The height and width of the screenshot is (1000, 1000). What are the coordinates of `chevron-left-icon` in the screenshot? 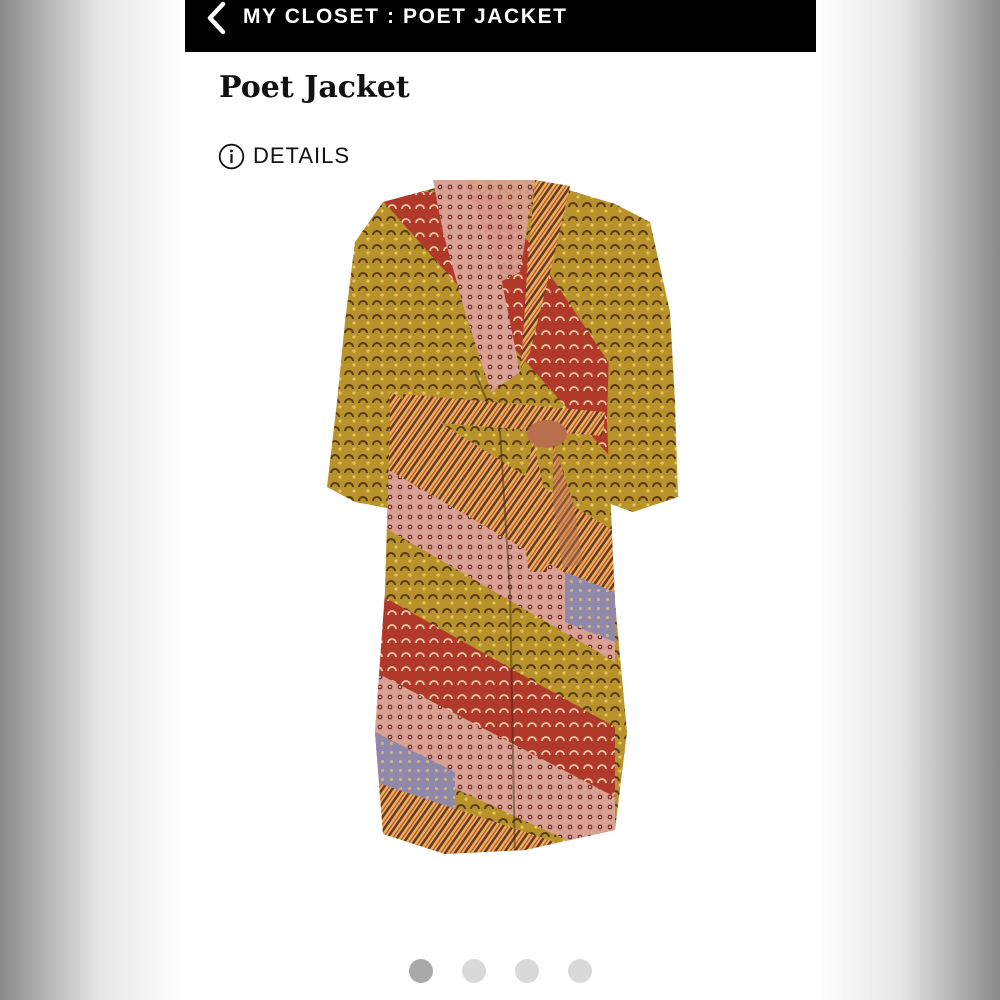 It's located at (216, 18).